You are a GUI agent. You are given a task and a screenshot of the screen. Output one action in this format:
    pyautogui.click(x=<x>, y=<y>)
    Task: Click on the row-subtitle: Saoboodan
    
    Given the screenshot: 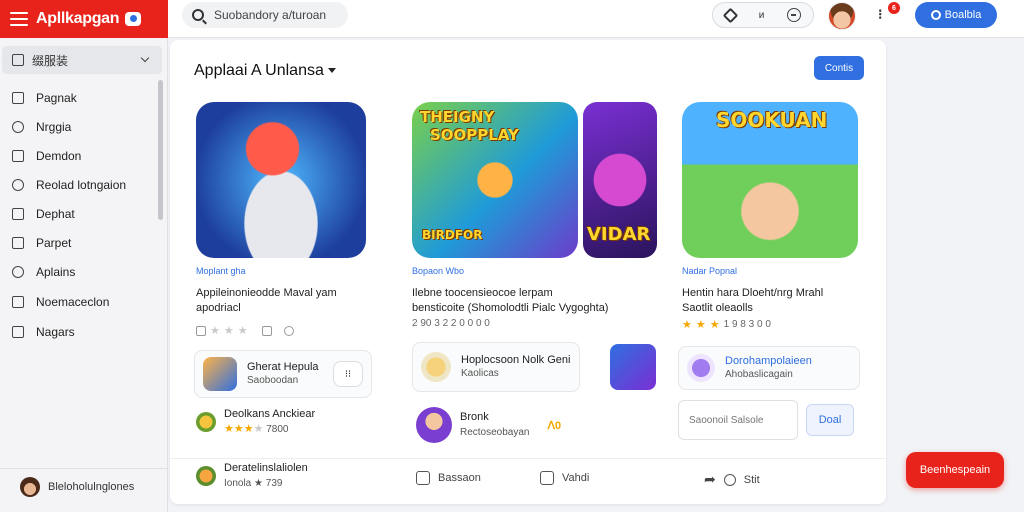 What is the action you would take?
    pyautogui.click(x=273, y=380)
    